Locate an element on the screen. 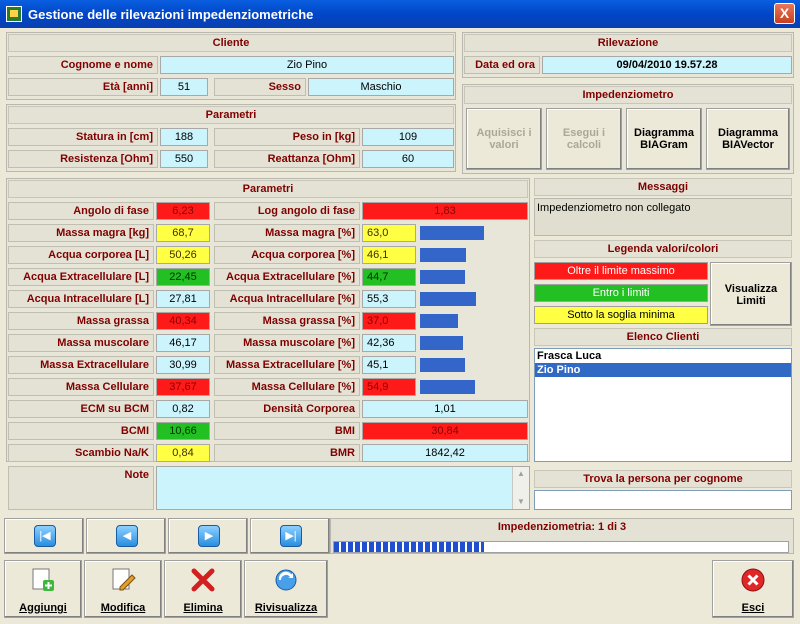 The height and width of the screenshot is (624, 800). close-button: X is located at coordinates (784, 13).